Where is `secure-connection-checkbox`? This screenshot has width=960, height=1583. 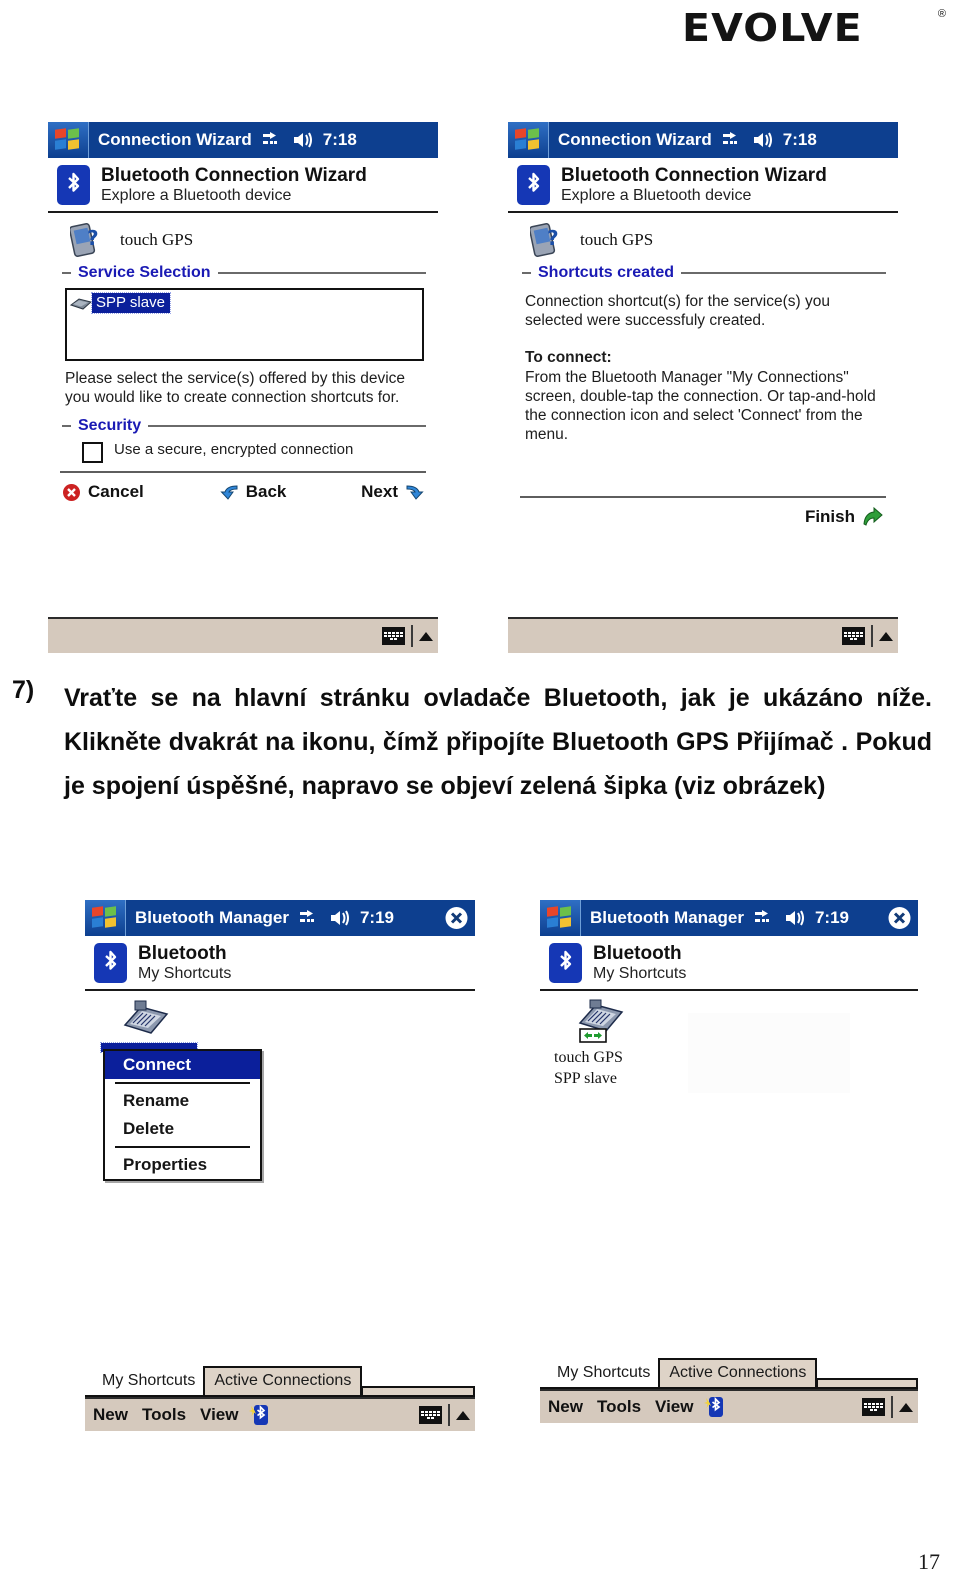 secure-connection-checkbox is located at coordinates (92, 452).